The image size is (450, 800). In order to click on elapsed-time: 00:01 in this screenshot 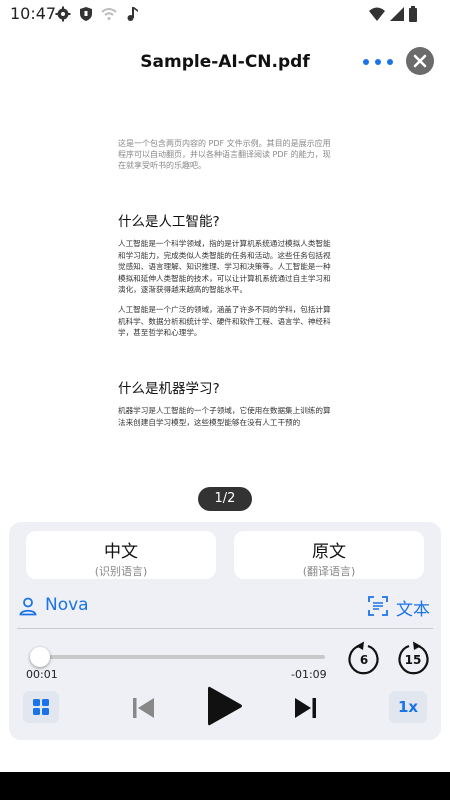, I will do `click(42, 674)`.